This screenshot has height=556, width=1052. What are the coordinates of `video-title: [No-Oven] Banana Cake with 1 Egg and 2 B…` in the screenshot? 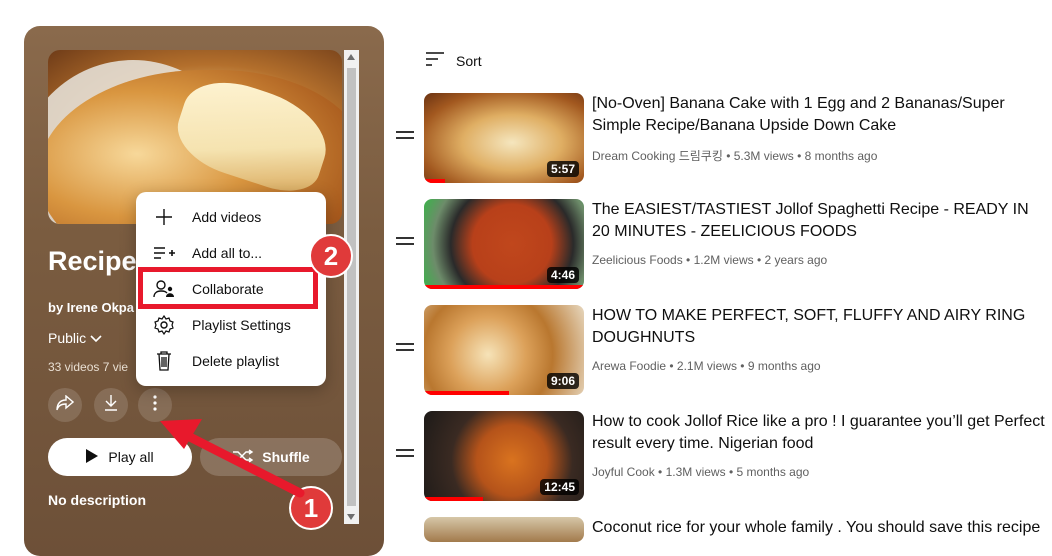 It's located at (820, 115).